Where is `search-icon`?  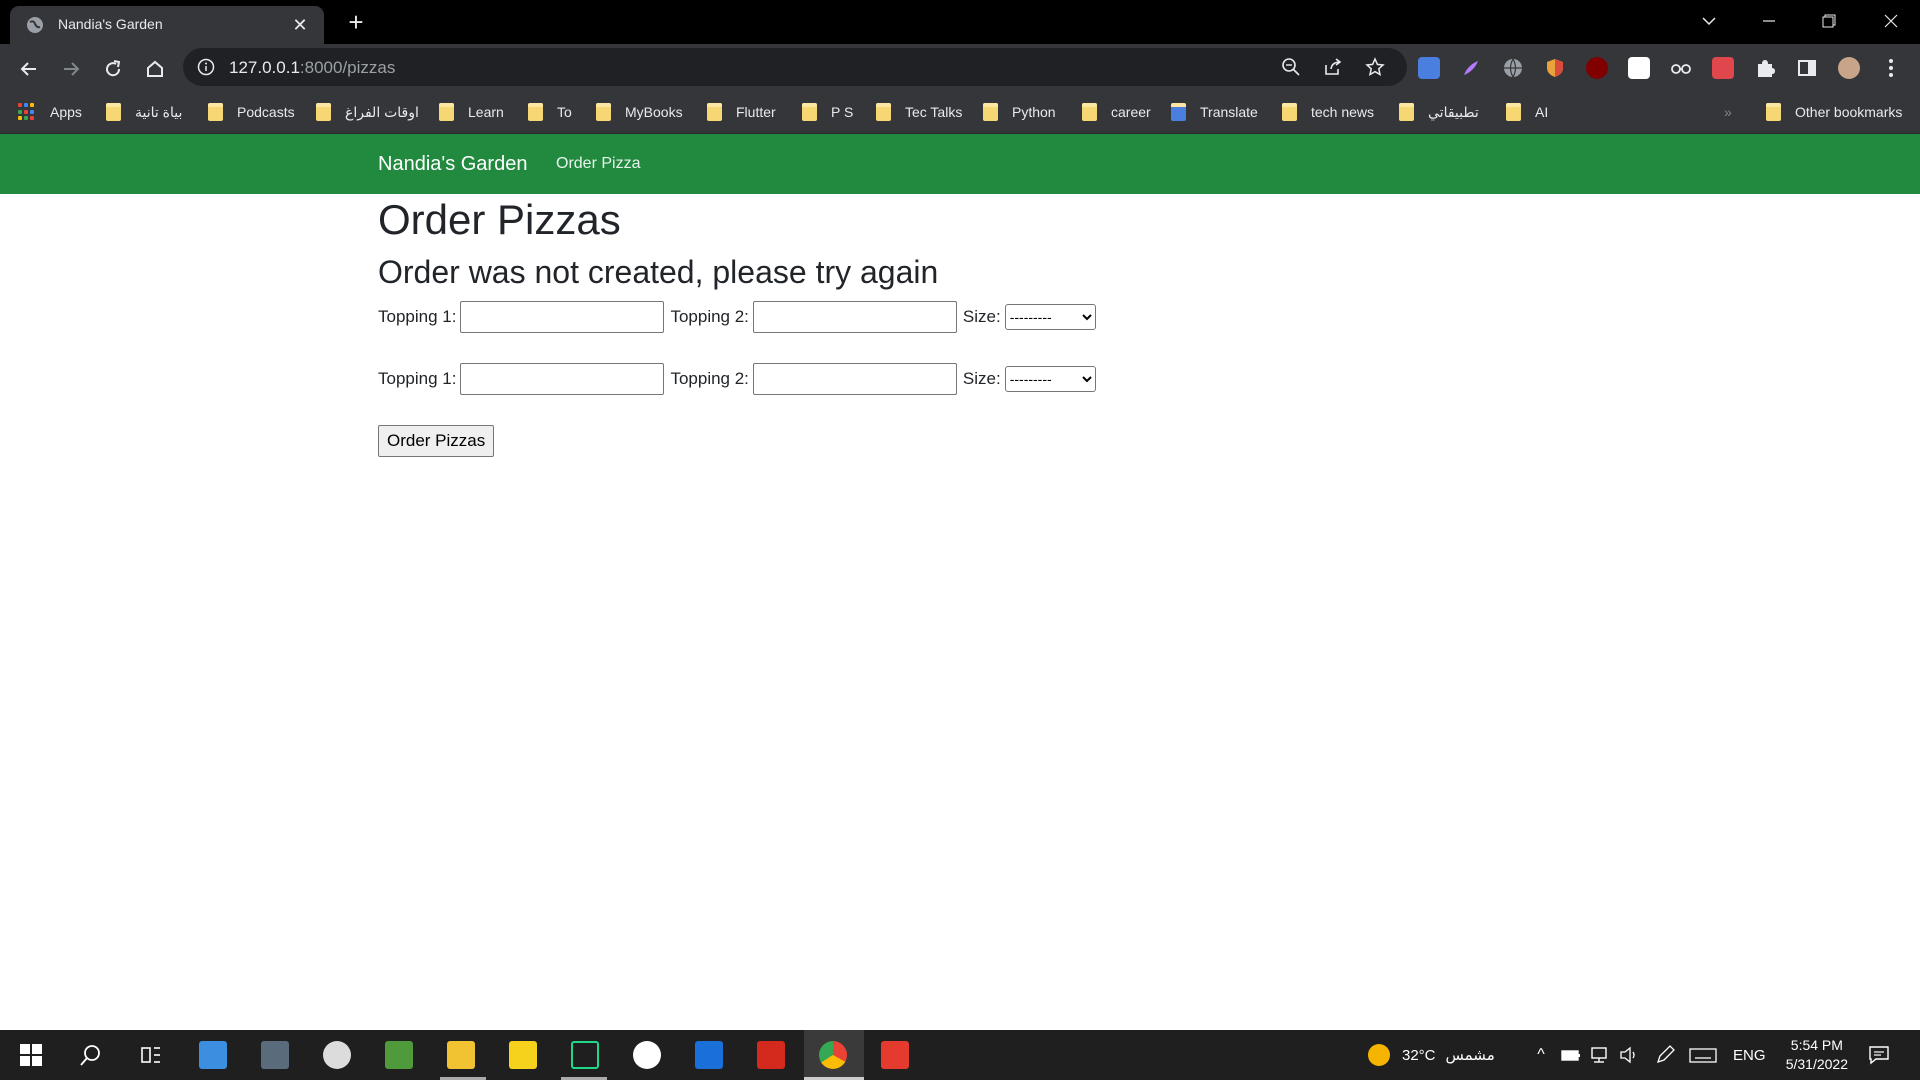 search-icon is located at coordinates (91, 1055).